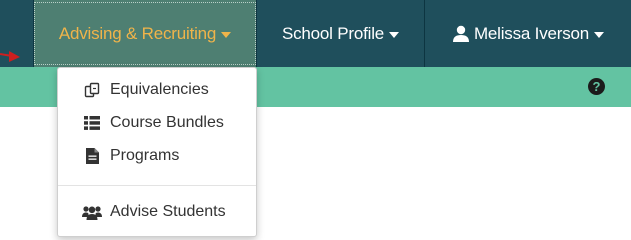  I want to click on nav-school-profile-label: School Profile, so click(333, 33).